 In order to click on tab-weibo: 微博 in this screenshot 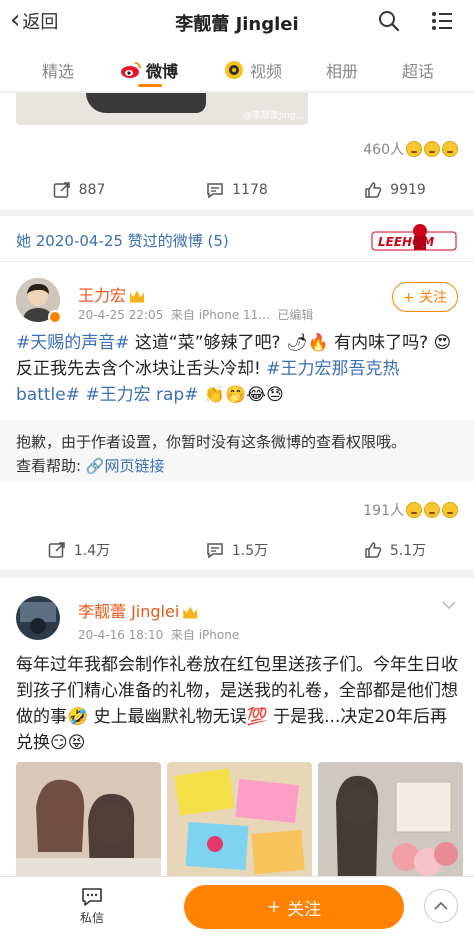, I will do `click(149, 70)`.